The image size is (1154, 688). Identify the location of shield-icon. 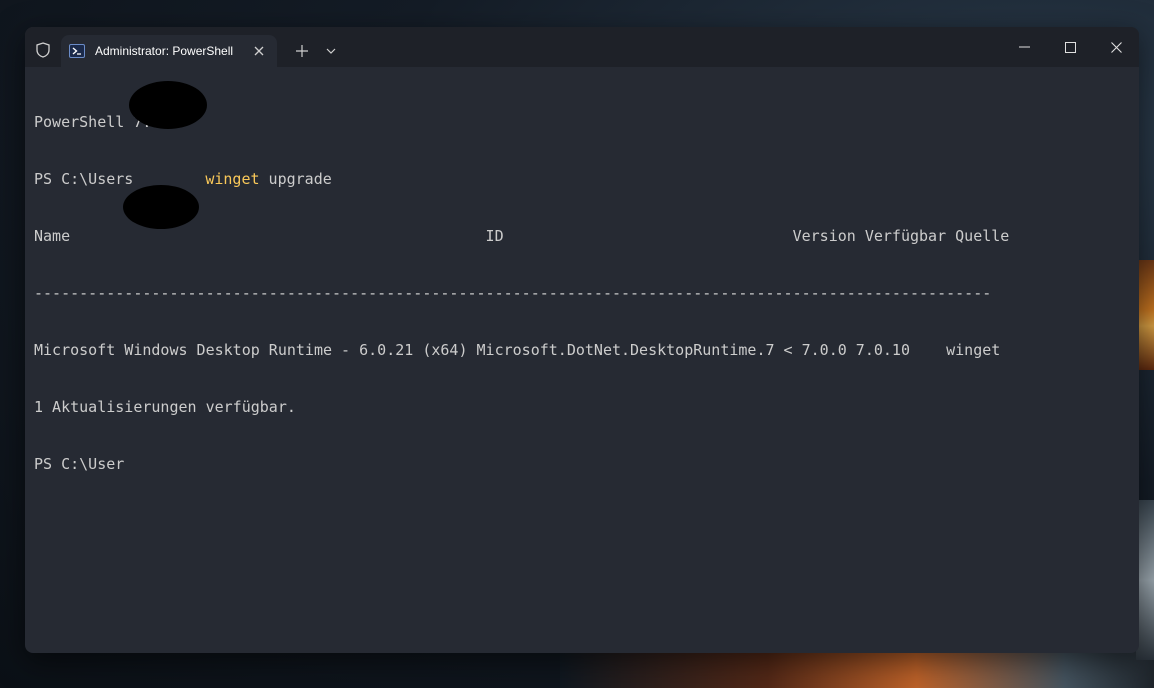
(43, 50).